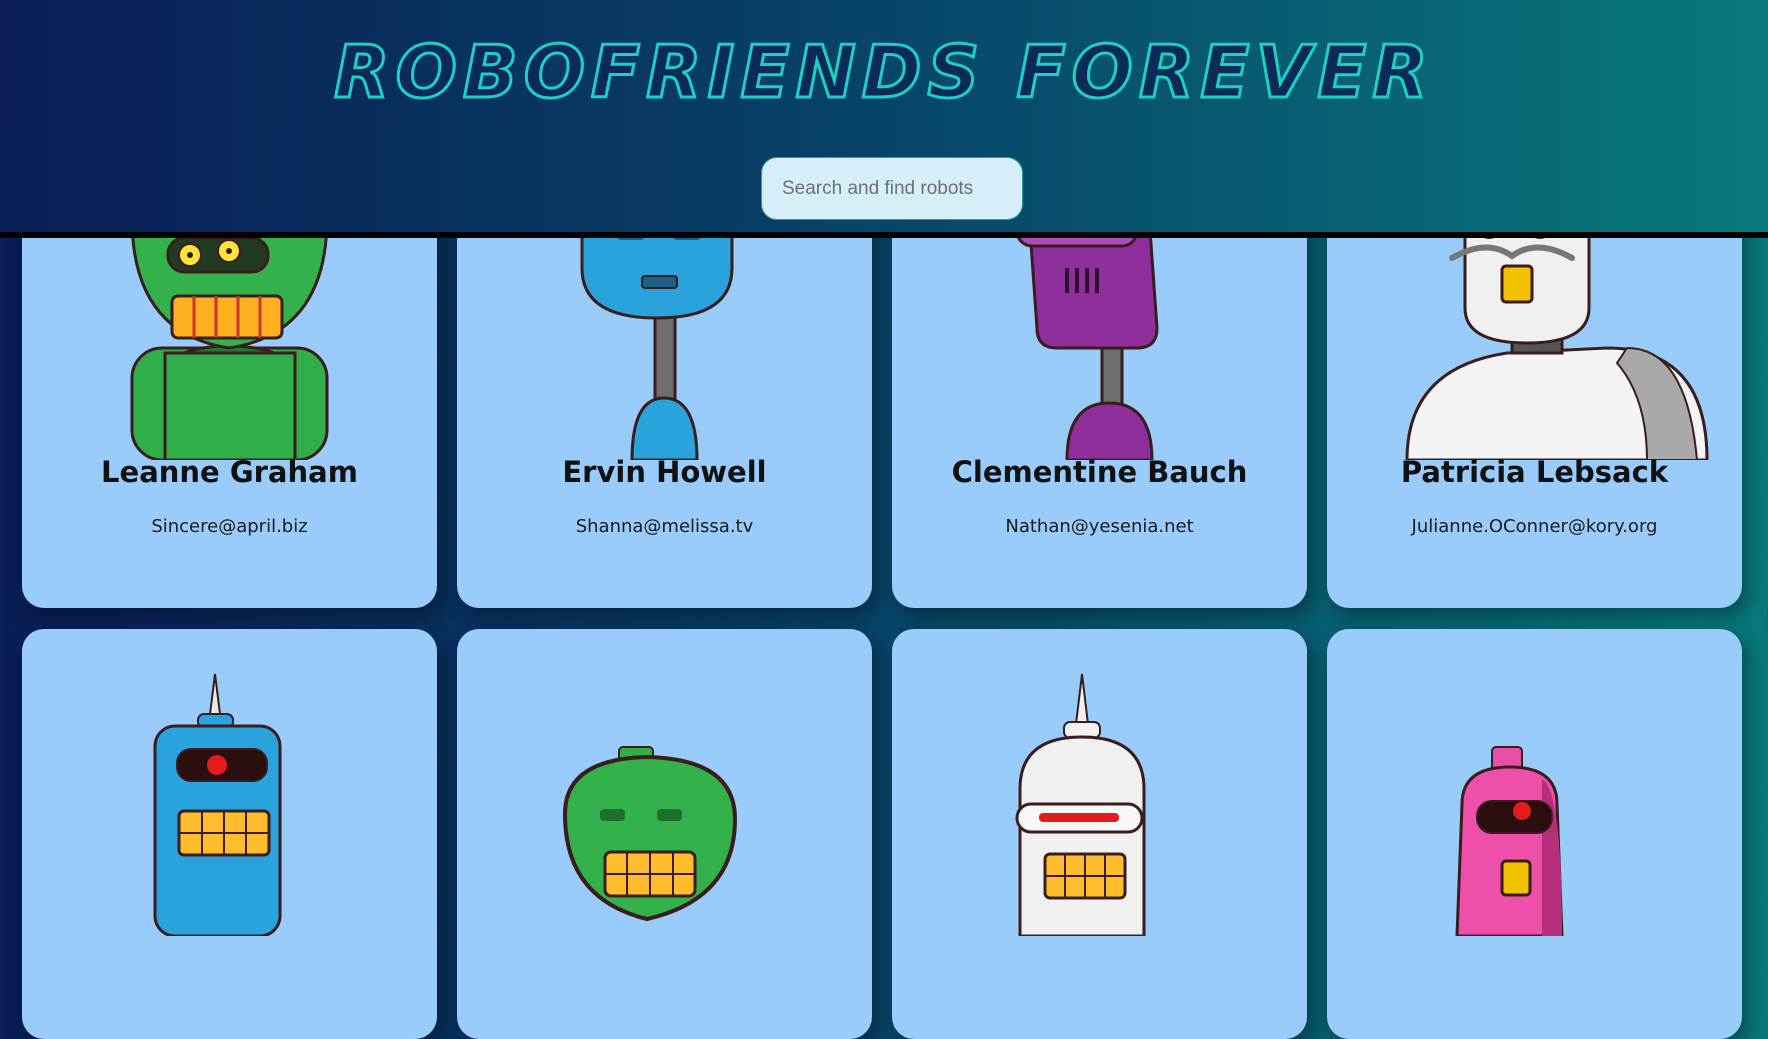  I want to click on robot-name: Patricia Lebsack, so click(1534, 472).